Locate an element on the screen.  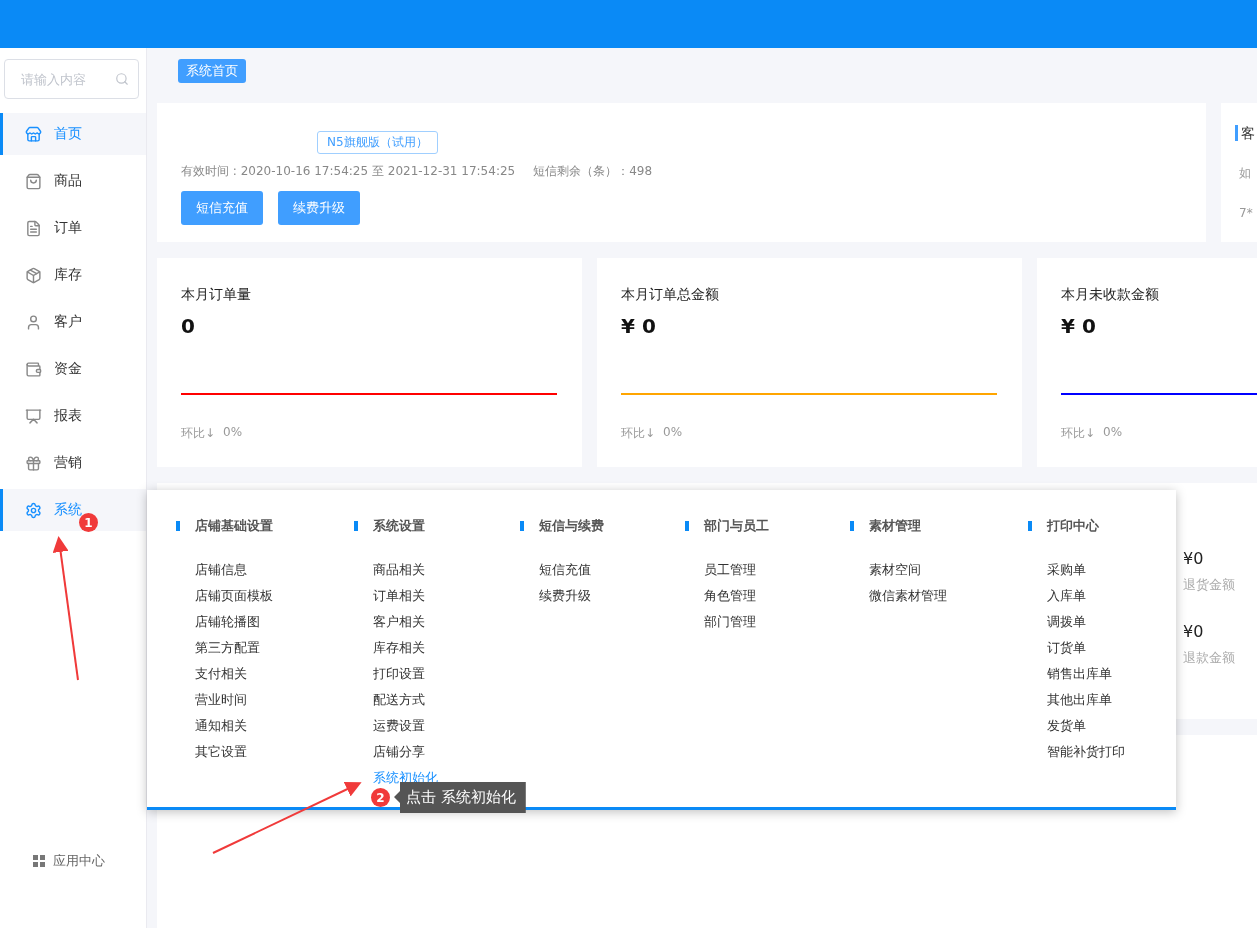
amount-label: 退货金额 is located at coordinates (1209, 585).